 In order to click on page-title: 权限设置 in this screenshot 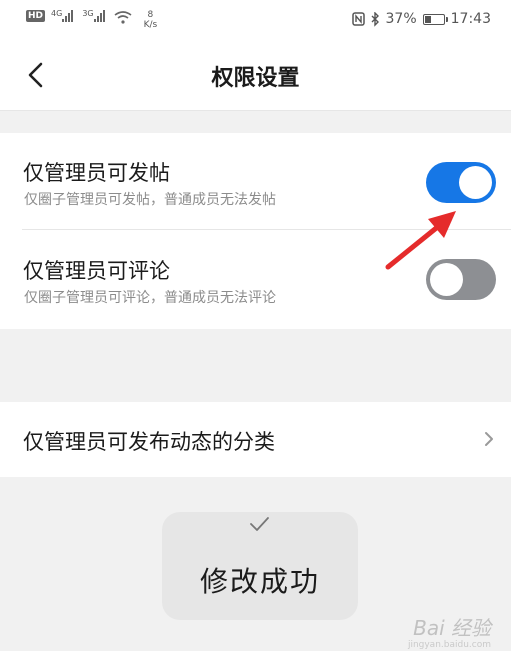, I will do `click(255, 78)`.